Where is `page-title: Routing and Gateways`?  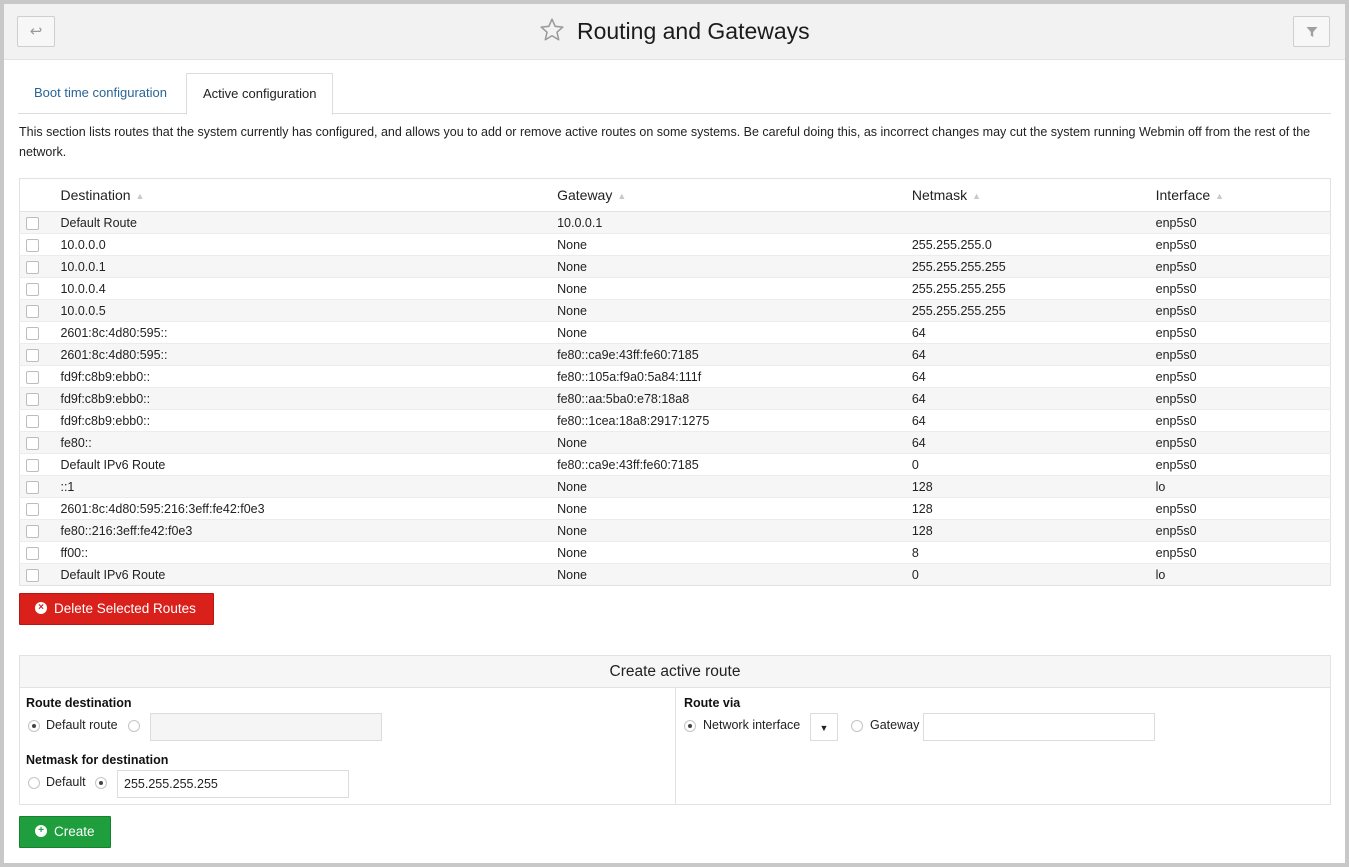
page-title: Routing and Gateways is located at coordinates (693, 31).